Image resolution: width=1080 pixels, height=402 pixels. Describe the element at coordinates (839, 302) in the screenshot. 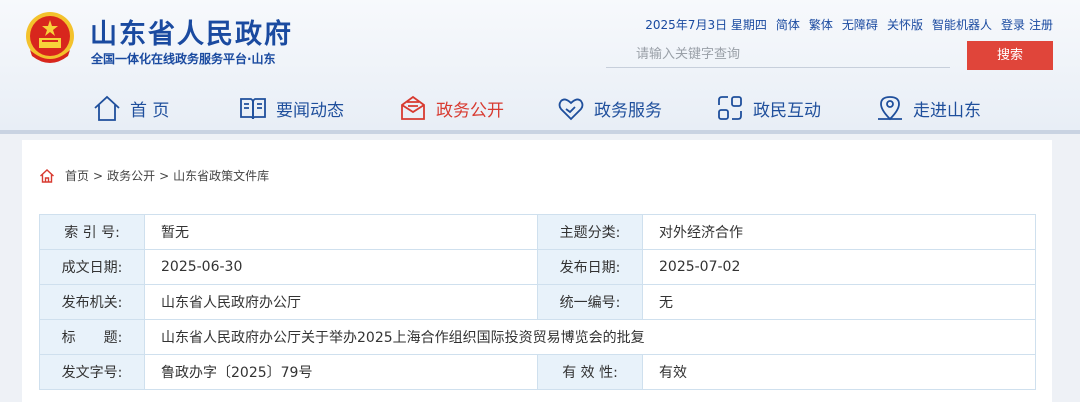

I see `serial-value: 无` at that location.